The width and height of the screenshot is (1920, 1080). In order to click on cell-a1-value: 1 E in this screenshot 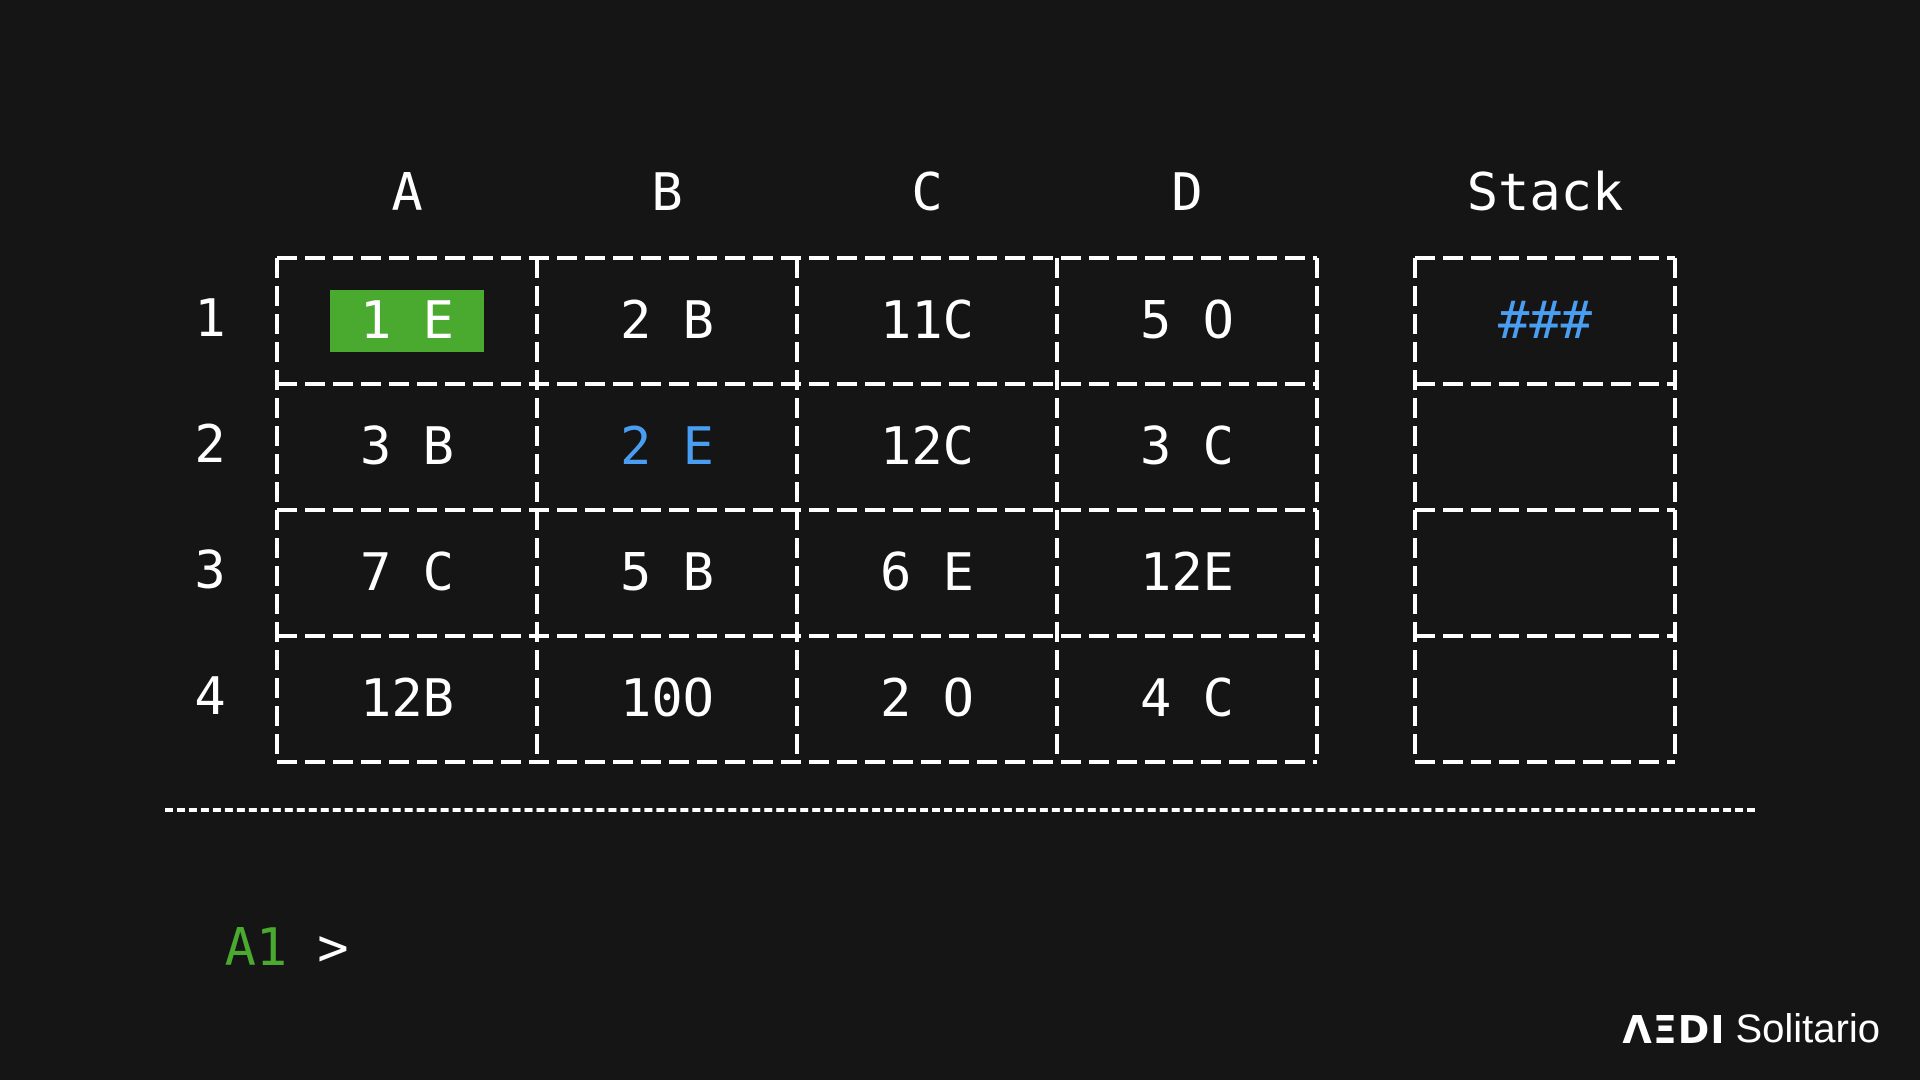, I will do `click(407, 321)`.